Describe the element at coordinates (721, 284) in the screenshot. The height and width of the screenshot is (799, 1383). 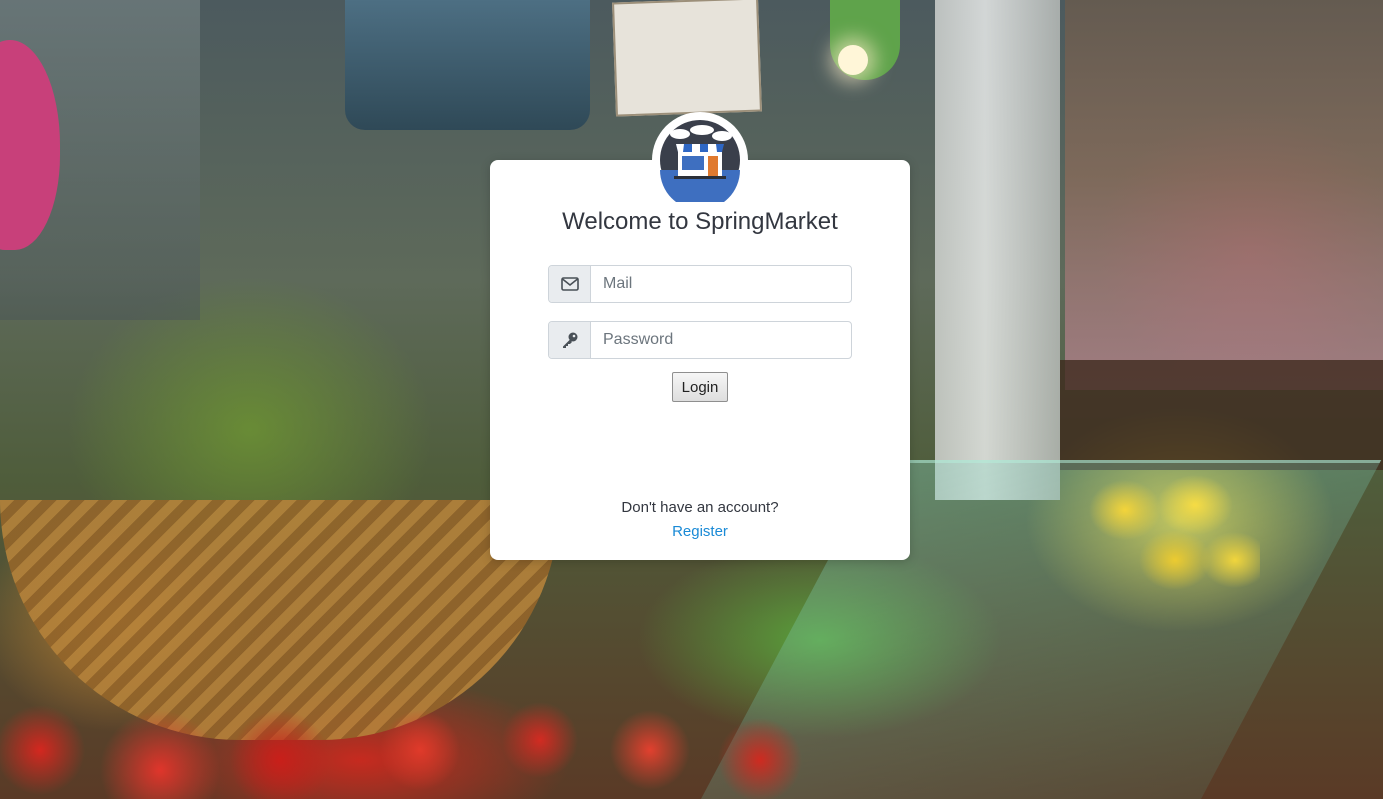
I see `mail-input` at that location.